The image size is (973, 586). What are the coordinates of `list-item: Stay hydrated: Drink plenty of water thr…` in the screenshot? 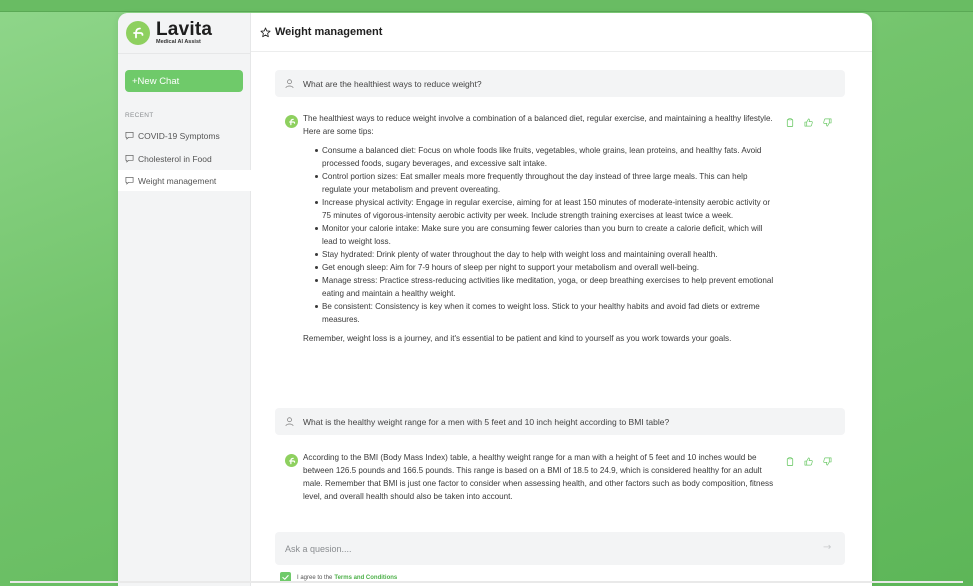 It's located at (545, 254).